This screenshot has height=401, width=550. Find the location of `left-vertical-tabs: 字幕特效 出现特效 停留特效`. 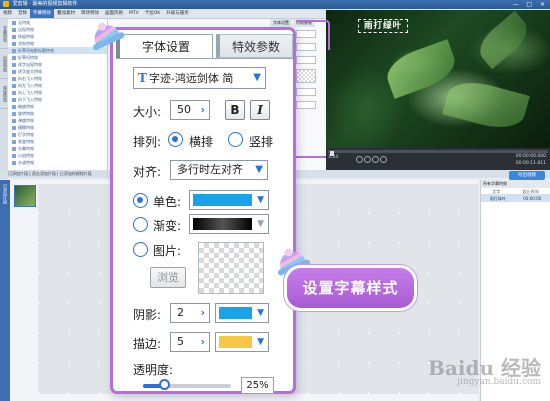

left-vertical-tabs: 字幕特效 出现特效 停留特效 is located at coordinates (4, 99).